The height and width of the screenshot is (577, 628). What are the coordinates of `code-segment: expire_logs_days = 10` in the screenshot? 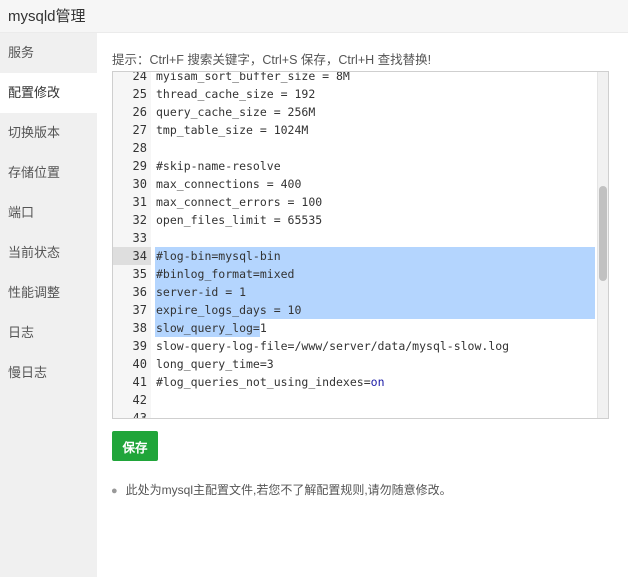 It's located at (229, 310).